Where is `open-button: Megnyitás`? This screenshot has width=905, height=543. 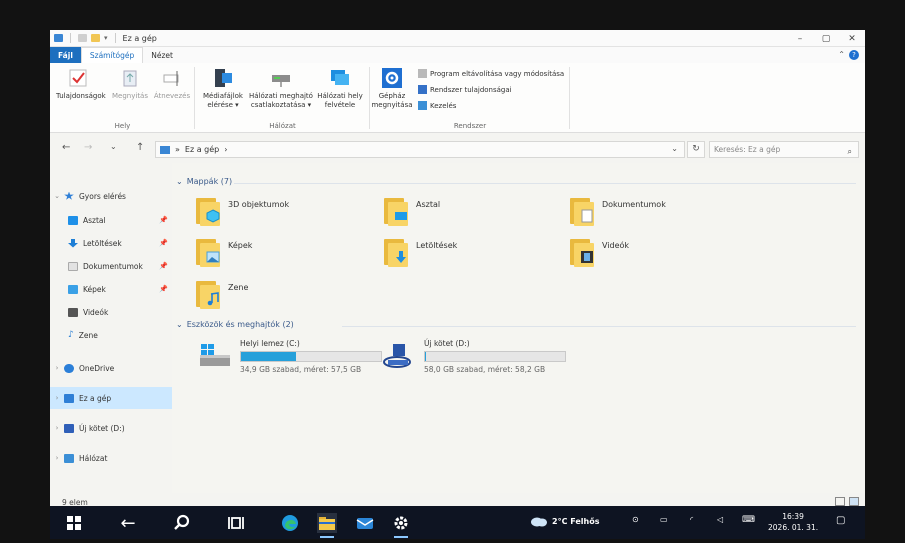
open-button: Megnyitás is located at coordinates (130, 84).